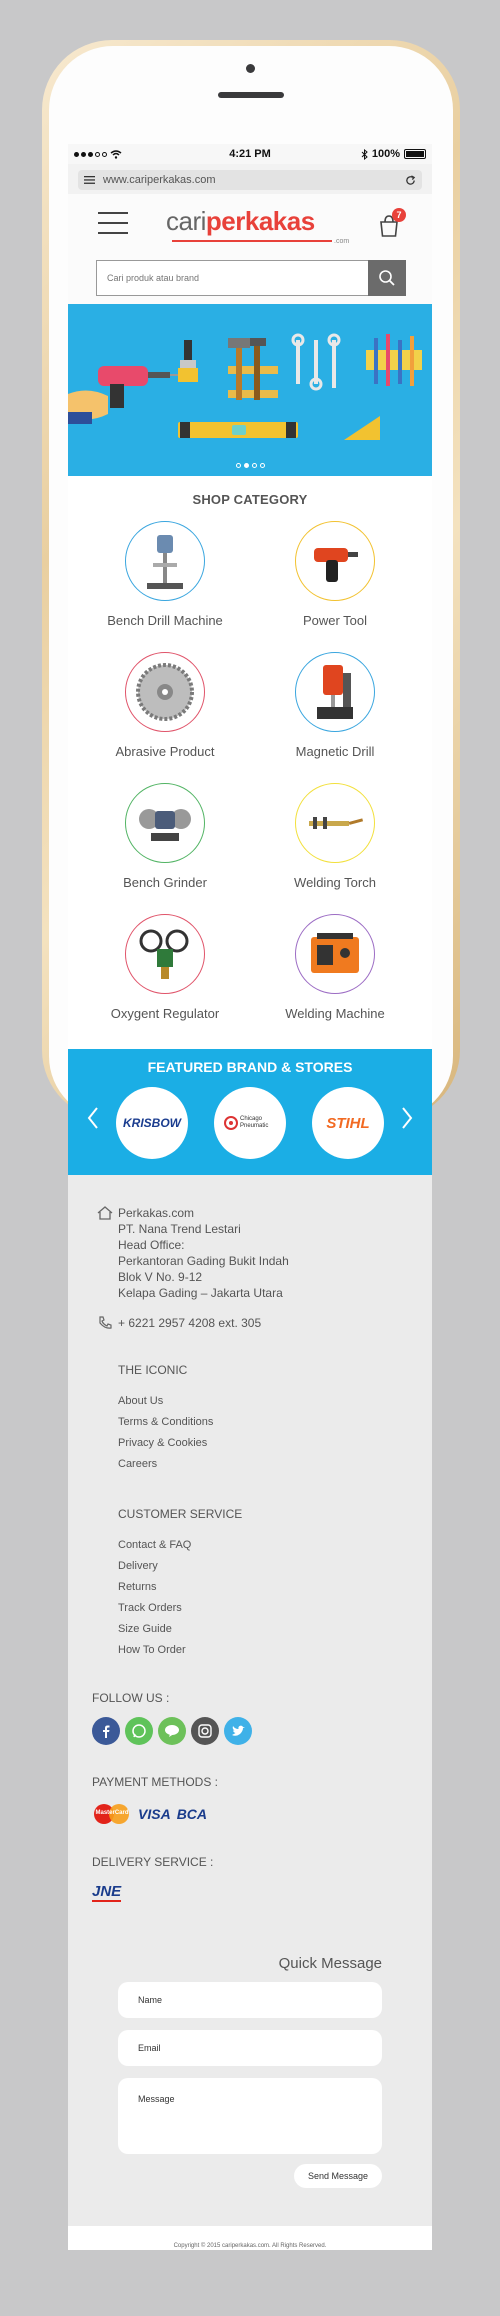  I want to click on brand-stihl: STIHL, so click(348, 1123).